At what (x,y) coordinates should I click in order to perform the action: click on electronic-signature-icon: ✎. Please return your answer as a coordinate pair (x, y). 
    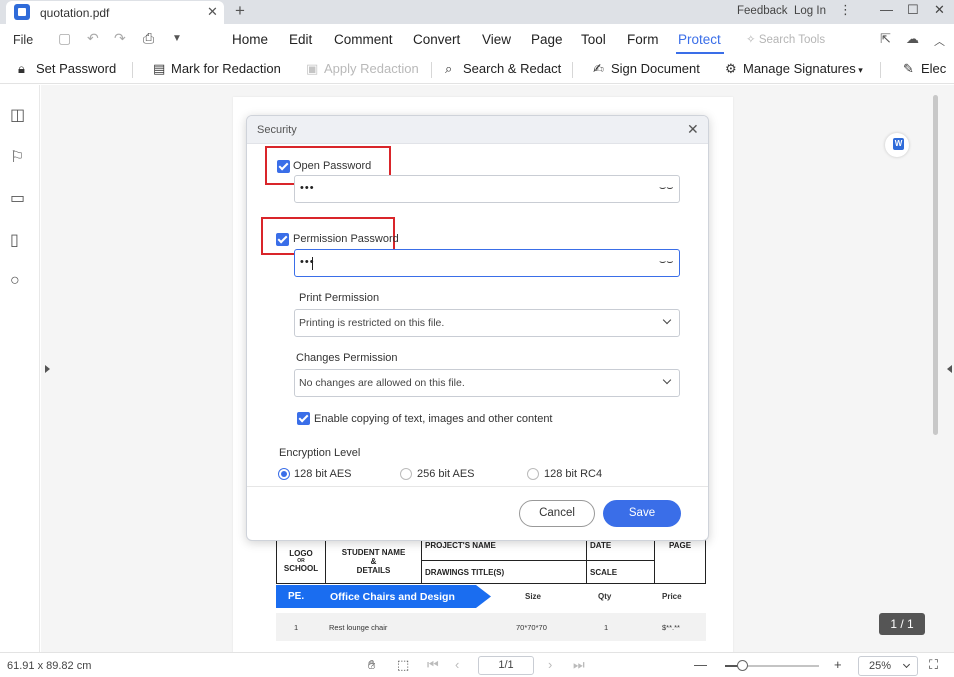
    Looking at the image, I should click on (908, 68).